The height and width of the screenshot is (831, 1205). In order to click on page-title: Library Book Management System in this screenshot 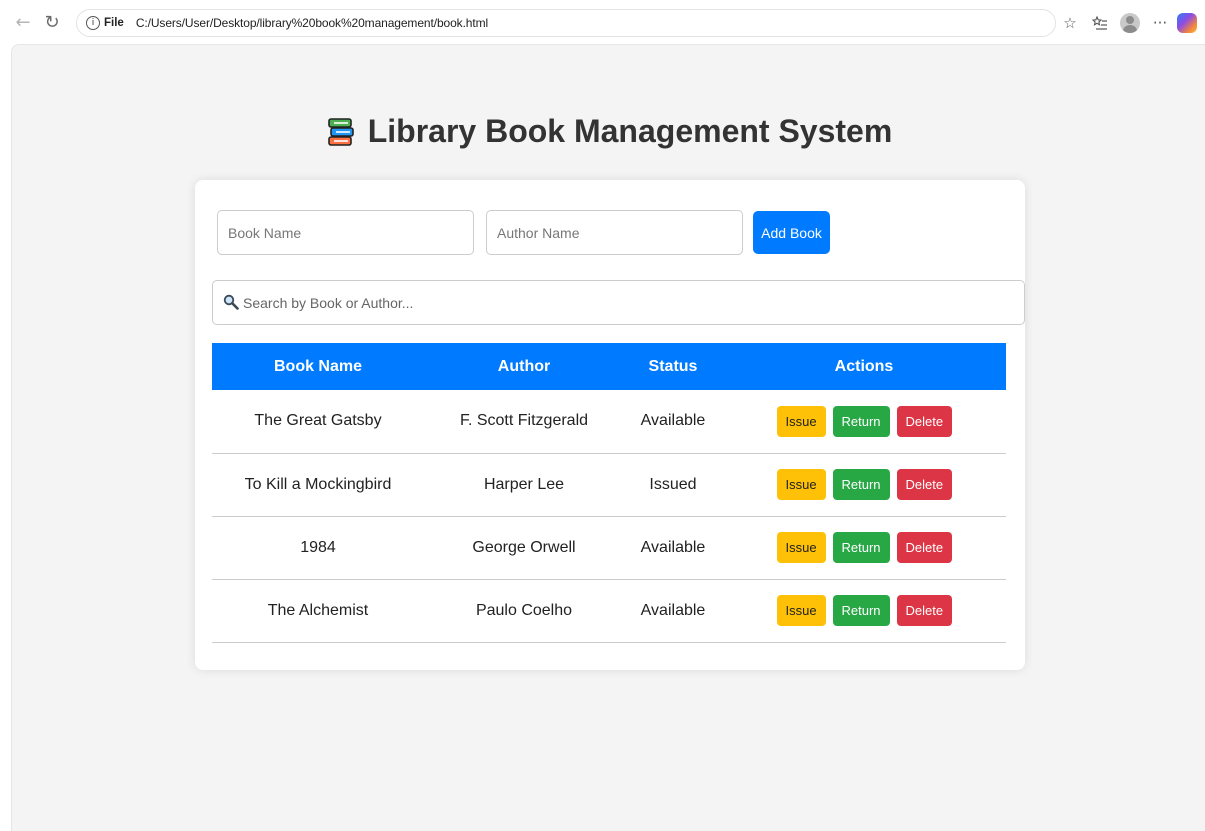, I will do `click(608, 131)`.